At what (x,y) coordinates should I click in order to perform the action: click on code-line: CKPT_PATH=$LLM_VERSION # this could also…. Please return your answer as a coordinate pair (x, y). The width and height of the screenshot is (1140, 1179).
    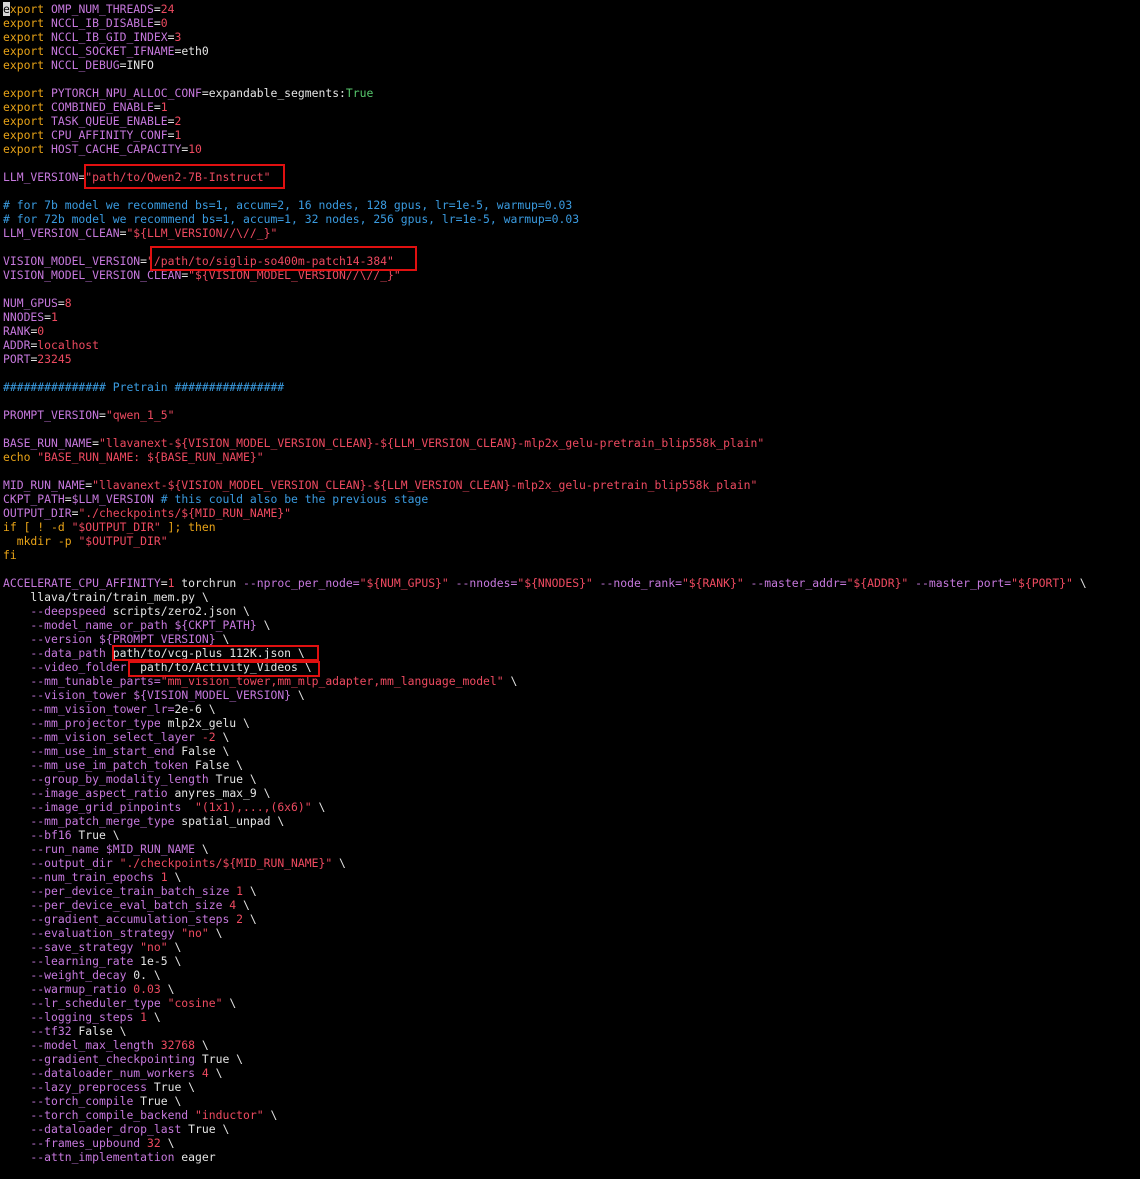
    Looking at the image, I should click on (545, 499).